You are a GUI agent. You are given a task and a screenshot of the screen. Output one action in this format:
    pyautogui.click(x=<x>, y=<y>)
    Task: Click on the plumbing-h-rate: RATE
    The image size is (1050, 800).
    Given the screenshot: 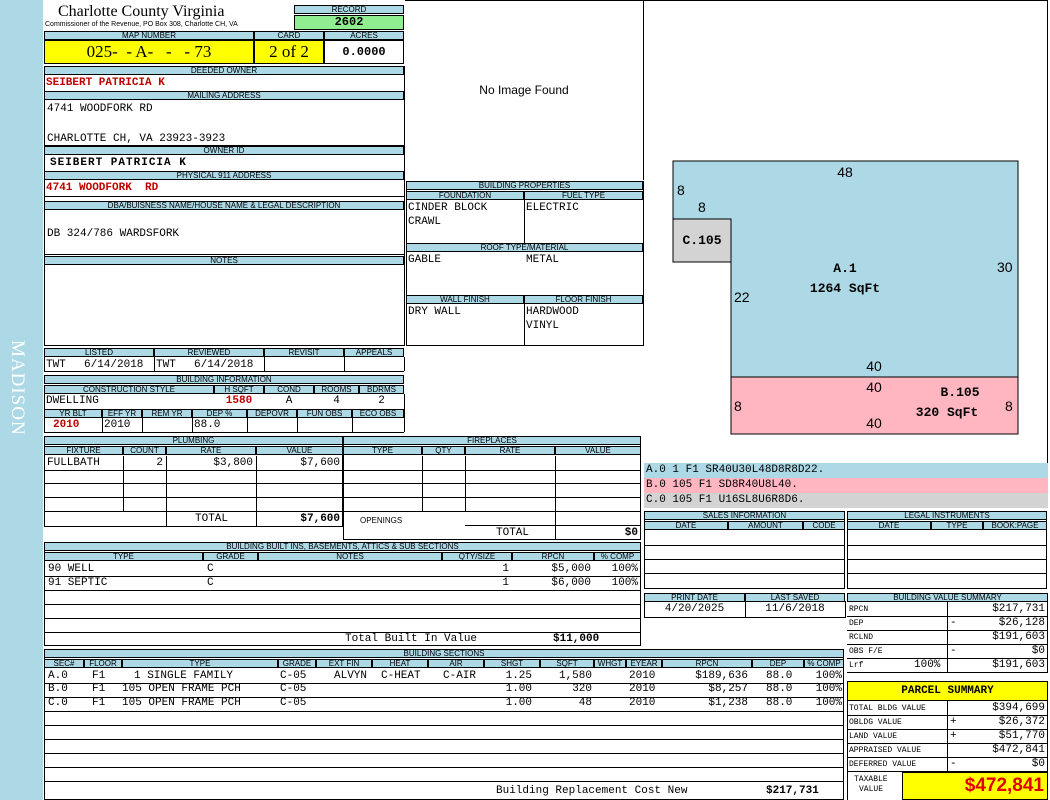 What is the action you would take?
    pyautogui.click(x=211, y=450)
    